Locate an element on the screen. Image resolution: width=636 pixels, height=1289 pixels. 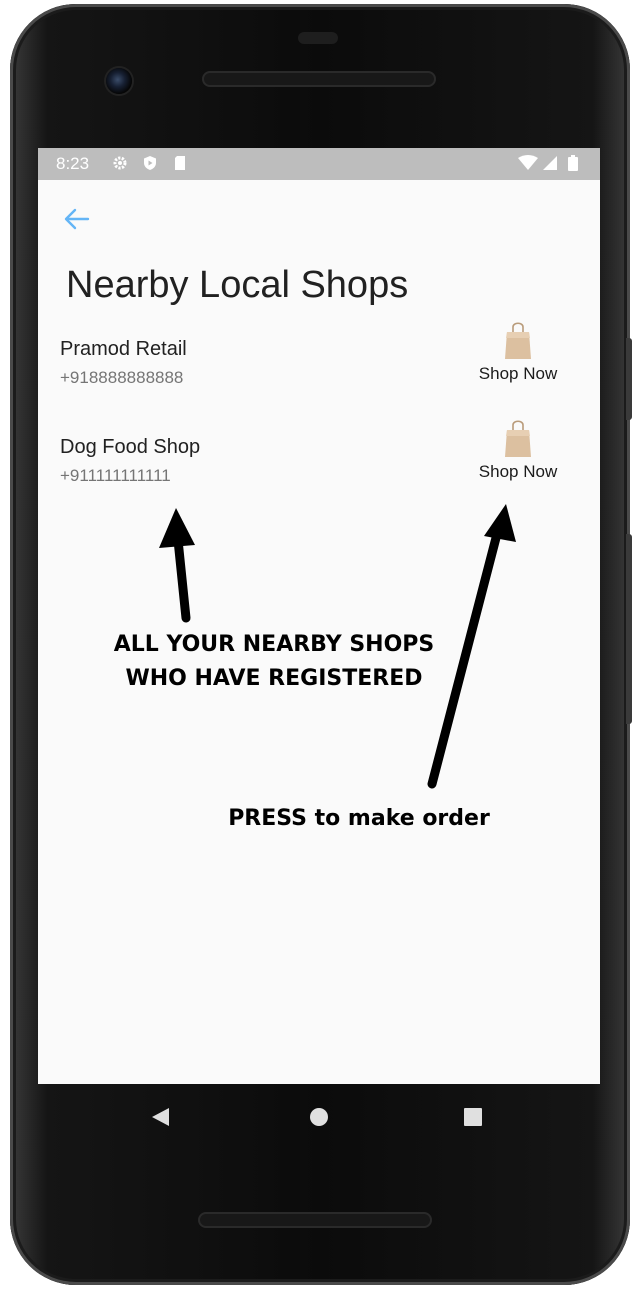
front-camera is located at coordinates (119, 81).